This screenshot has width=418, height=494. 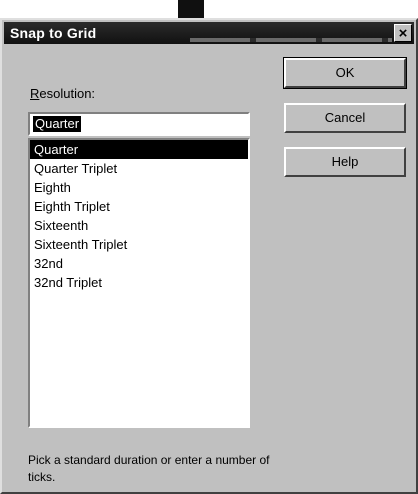 I want to click on ok-button: OK, so click(x=345, y=73).